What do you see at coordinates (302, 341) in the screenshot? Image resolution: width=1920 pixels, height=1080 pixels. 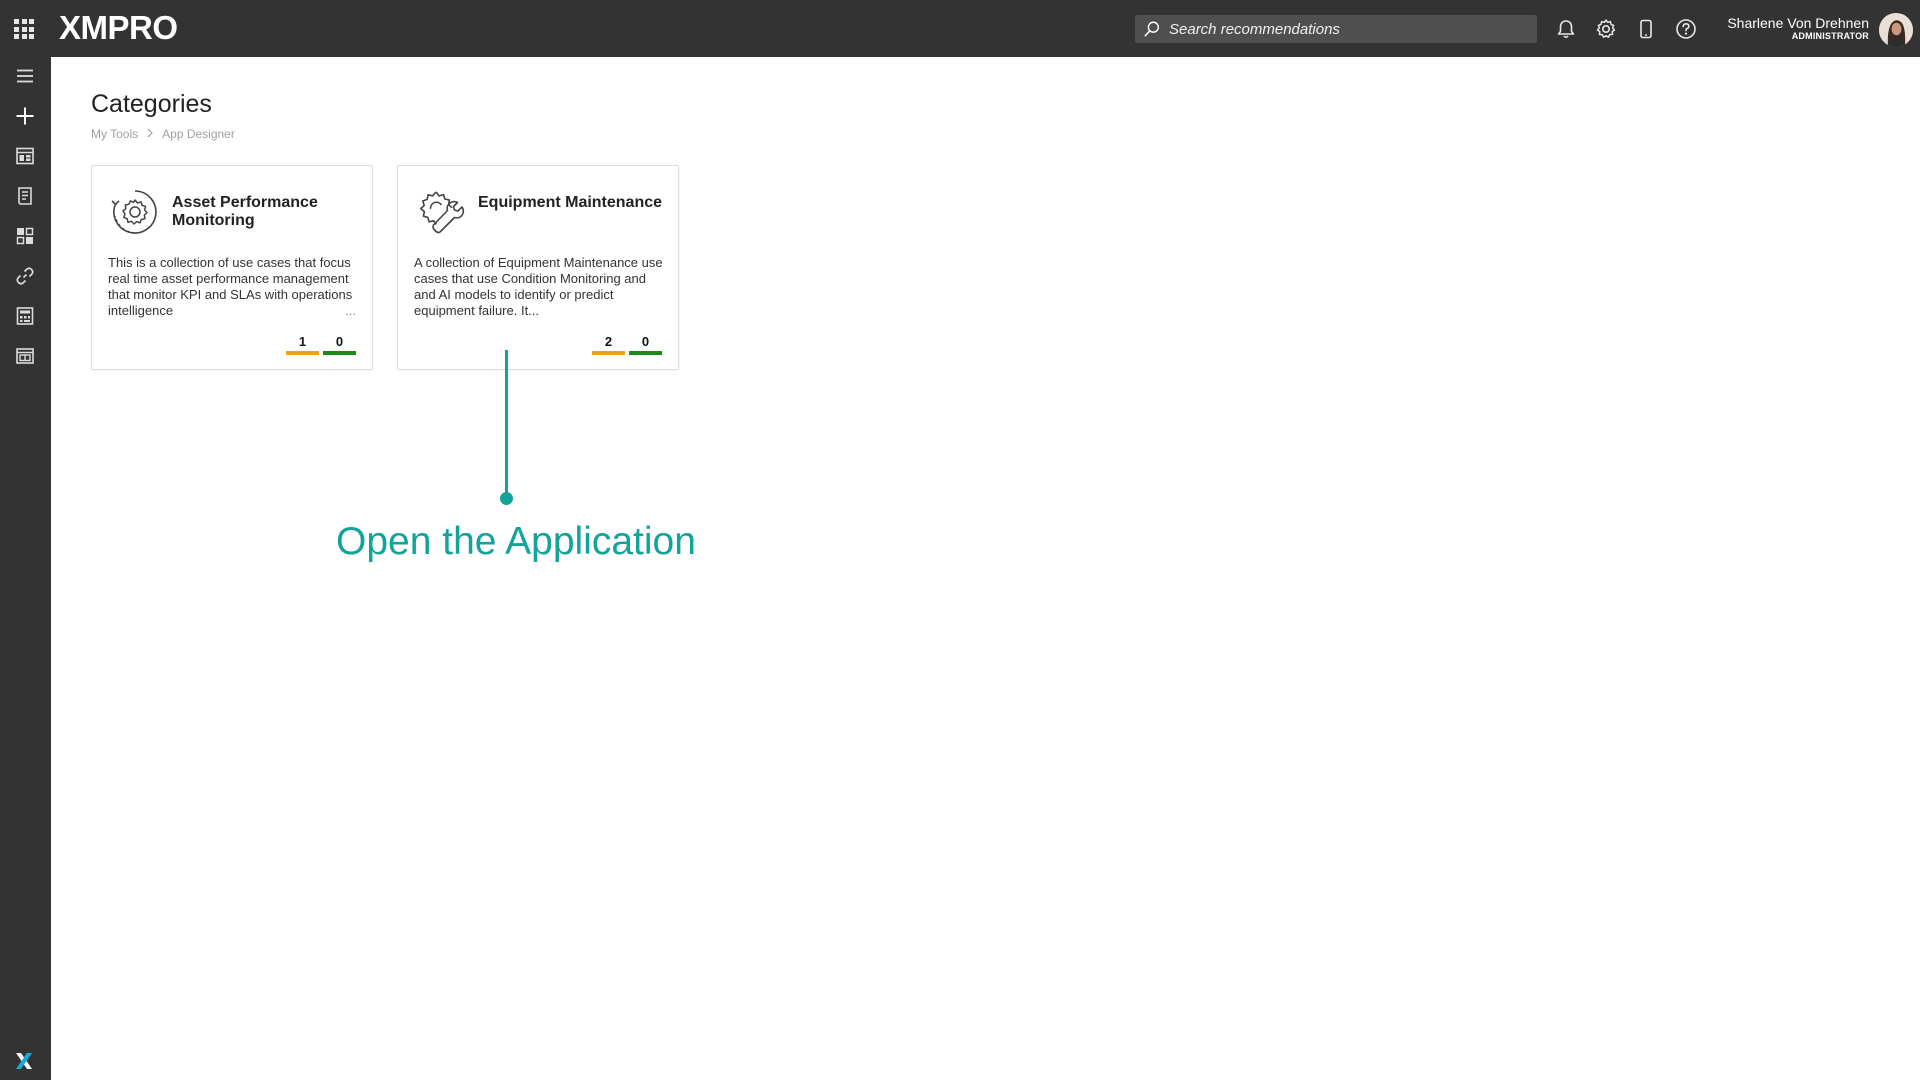 I see `counter-value: 1` at bounding box center [302, 341].